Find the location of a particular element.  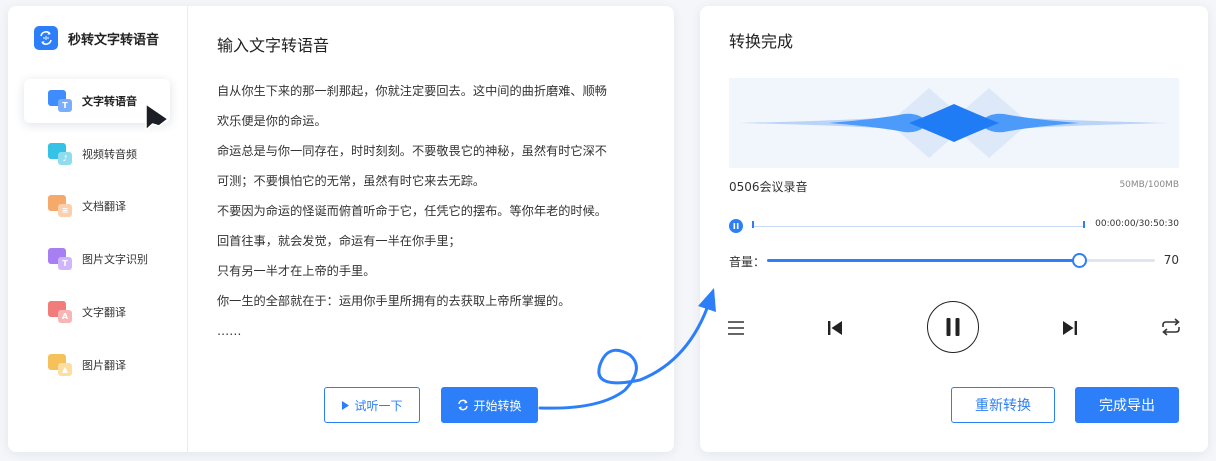

progress-end-marker is located at coordinates (1084, 224).